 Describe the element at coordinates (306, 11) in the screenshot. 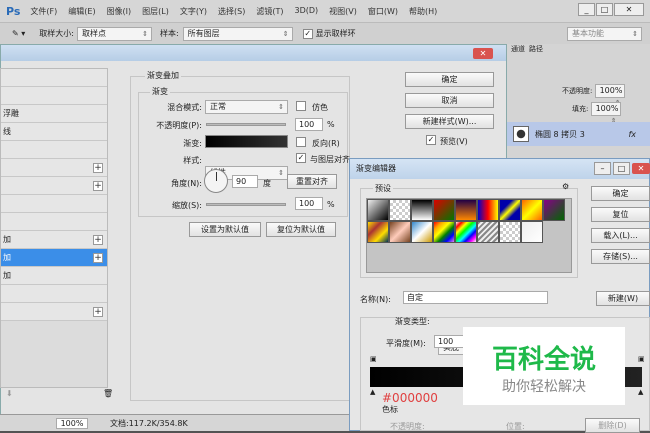

I see `menu-item: 3D(D)` at that location.